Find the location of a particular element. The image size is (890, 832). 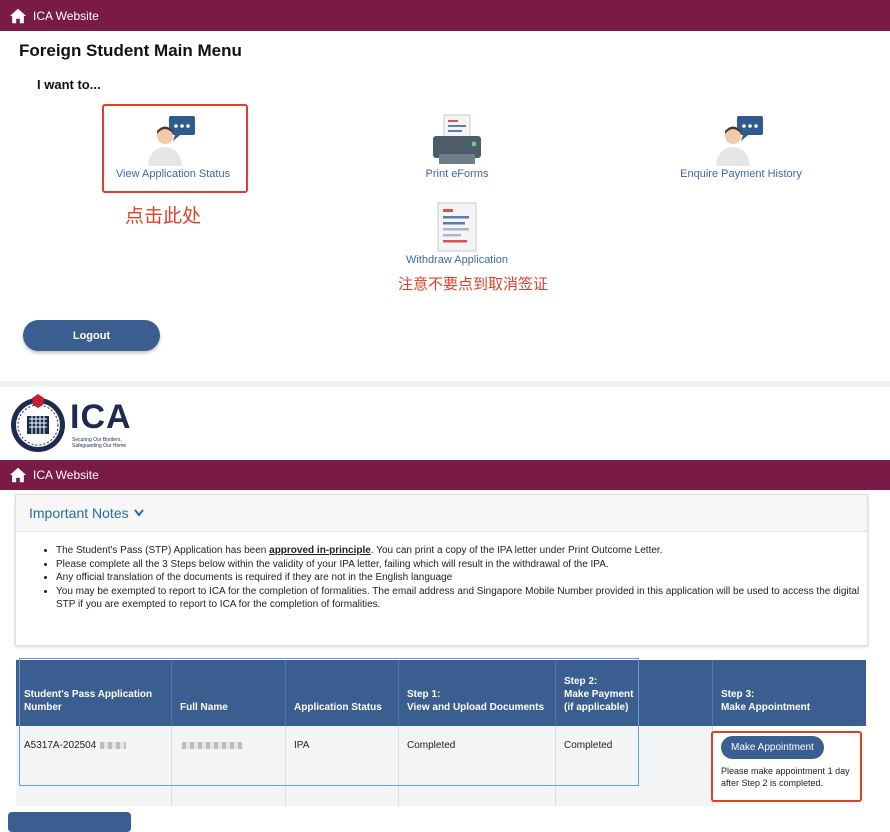

withdraw-application-tile: Withdraw Application is located at coordinates (457, 234).